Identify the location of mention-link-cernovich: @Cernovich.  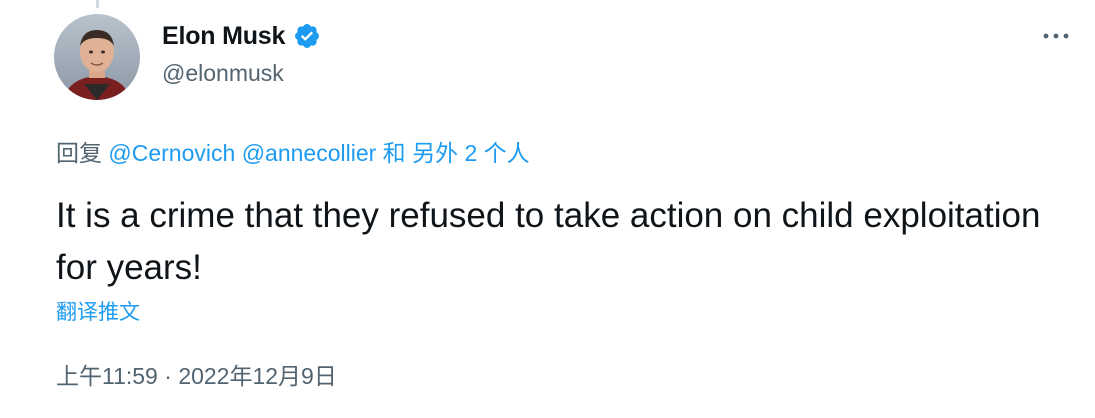
(171, 153).